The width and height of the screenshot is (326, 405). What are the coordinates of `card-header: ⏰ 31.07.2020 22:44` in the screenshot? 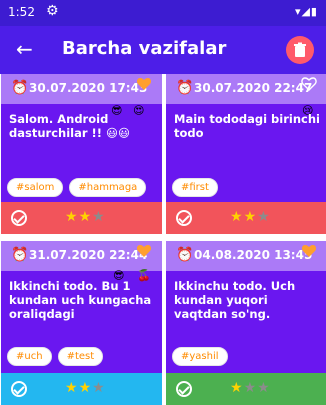 It's located at (81, 256).